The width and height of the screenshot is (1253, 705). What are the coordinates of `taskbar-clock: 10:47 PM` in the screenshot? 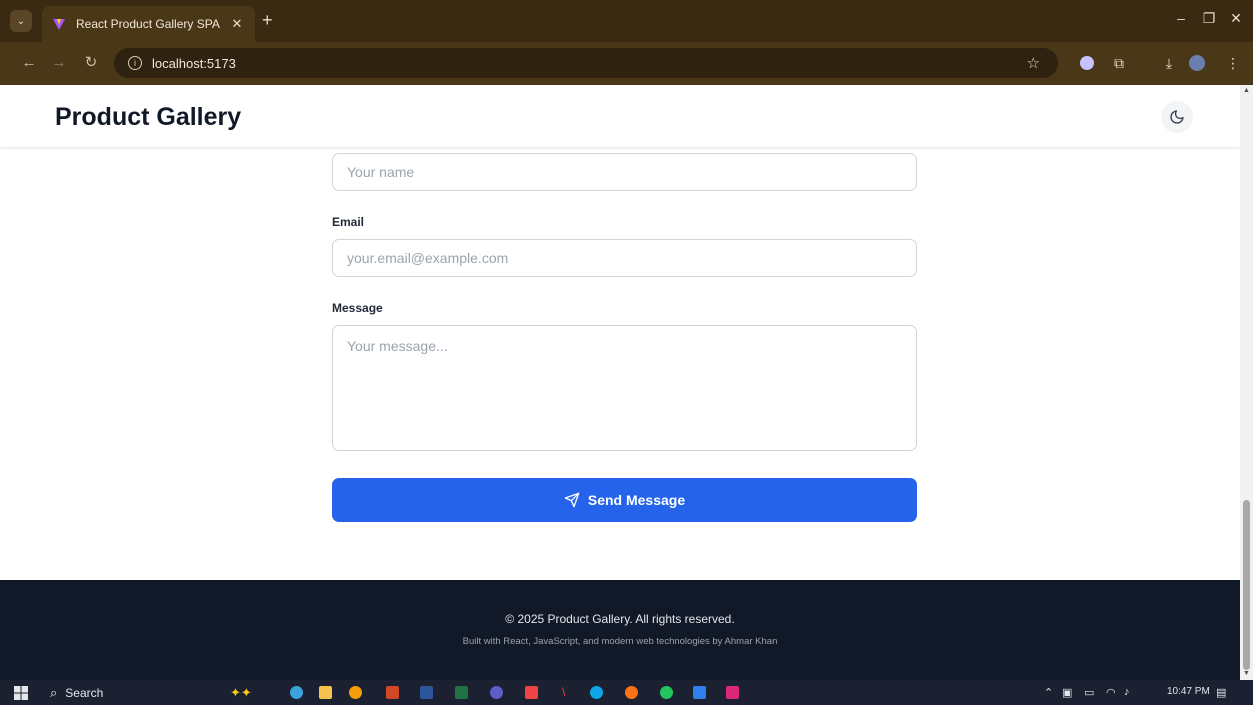 It's located at (1188, 691).